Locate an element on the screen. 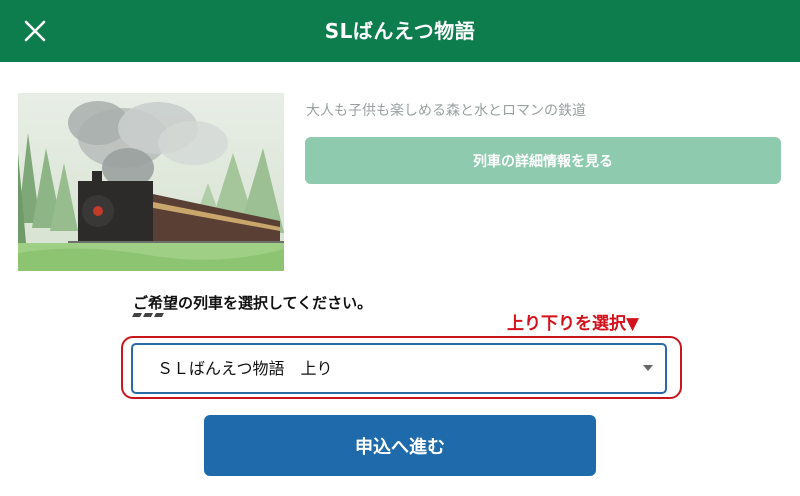 The image size is (800, 496). selected-train-value: ＳＬばんえつ物語 上り is located at coordinates (245, 368).